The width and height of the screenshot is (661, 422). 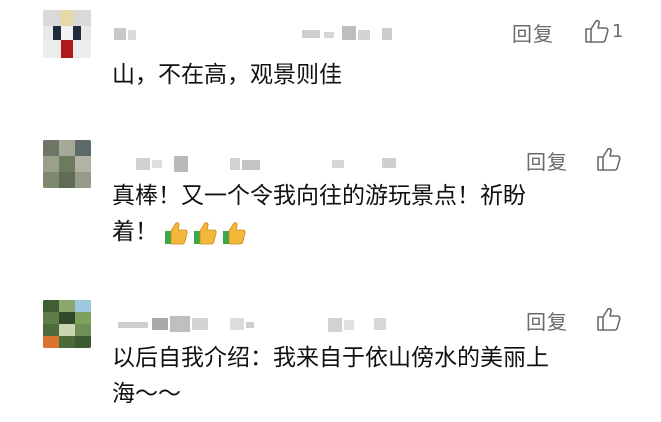 I want to click on comment-text-line: 以后自我介绍：我来自于依山傍水的美丽上, so click(x=330, y=358).